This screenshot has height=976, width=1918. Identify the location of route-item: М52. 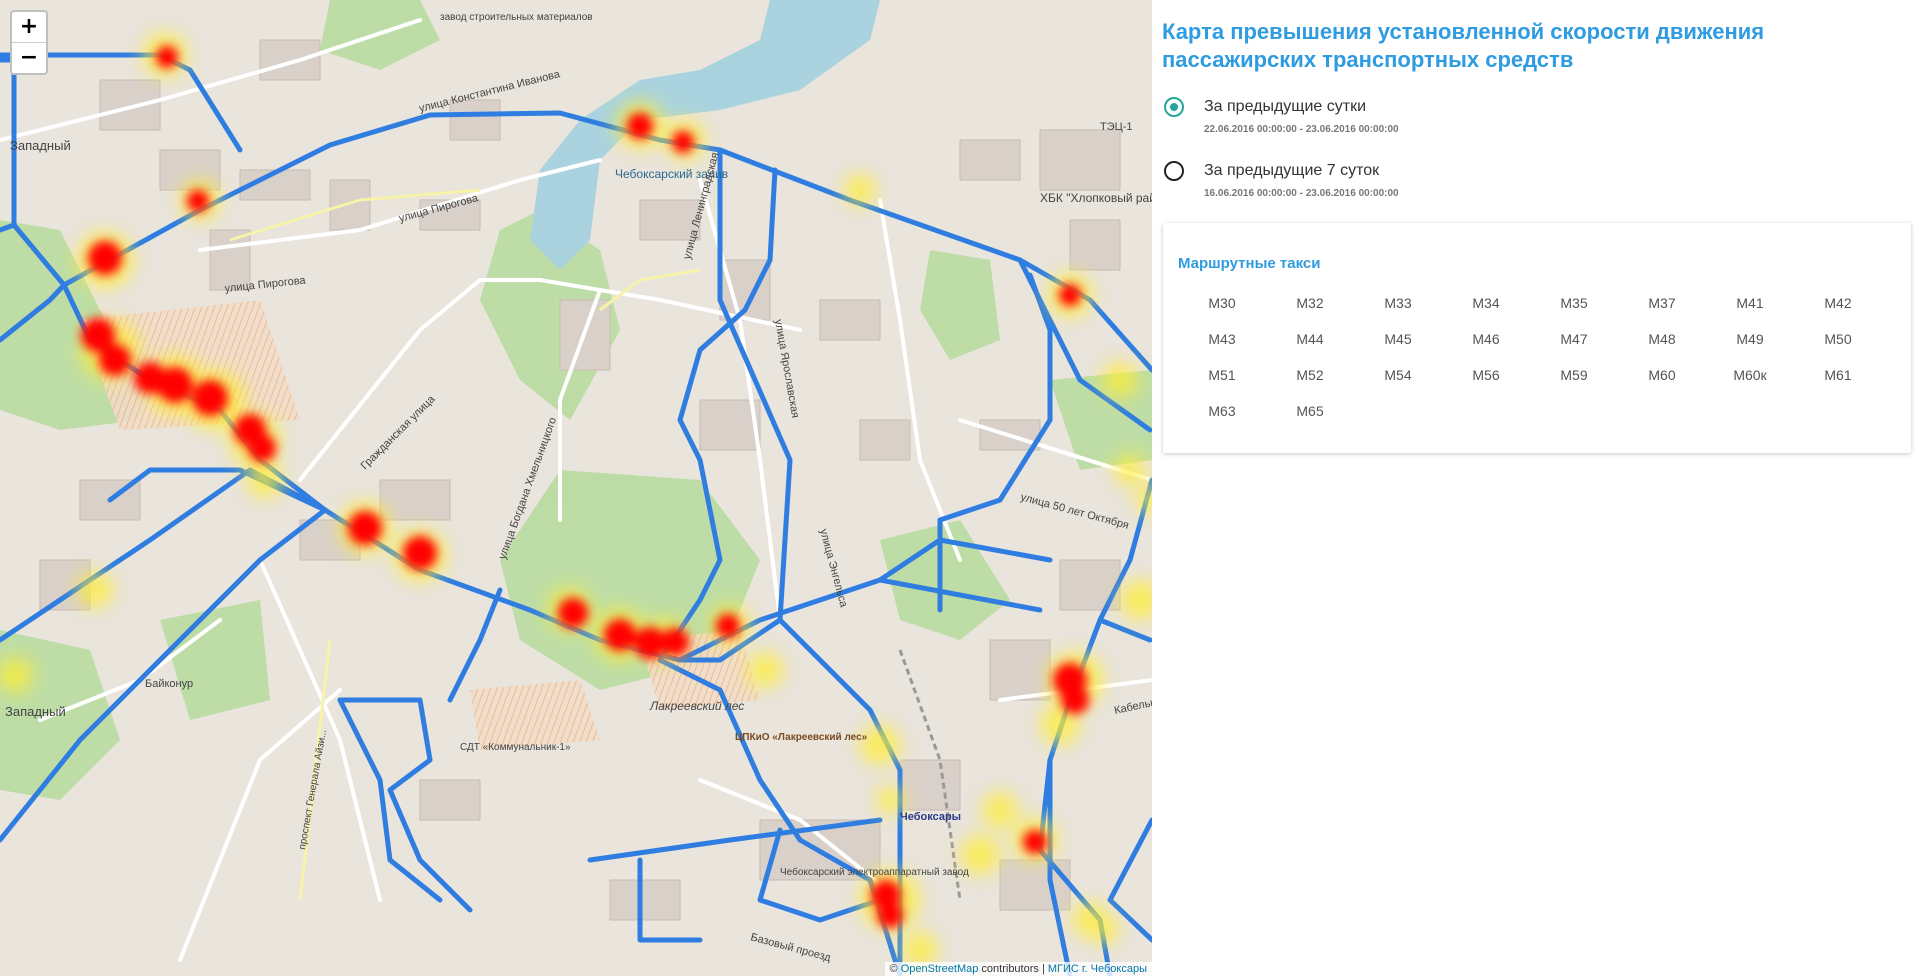
(1310, 385).